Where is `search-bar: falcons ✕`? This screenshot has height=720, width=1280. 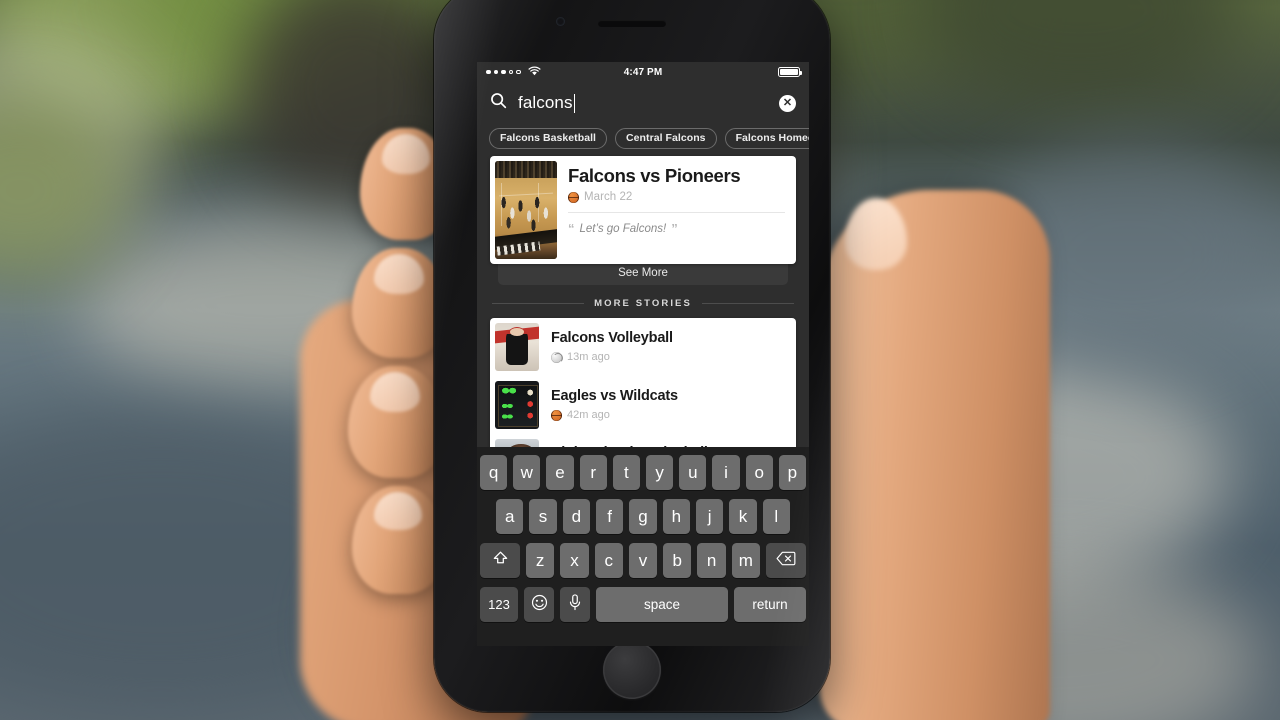 search-bar: falcons ✕ is located at coordinates (643, 103).